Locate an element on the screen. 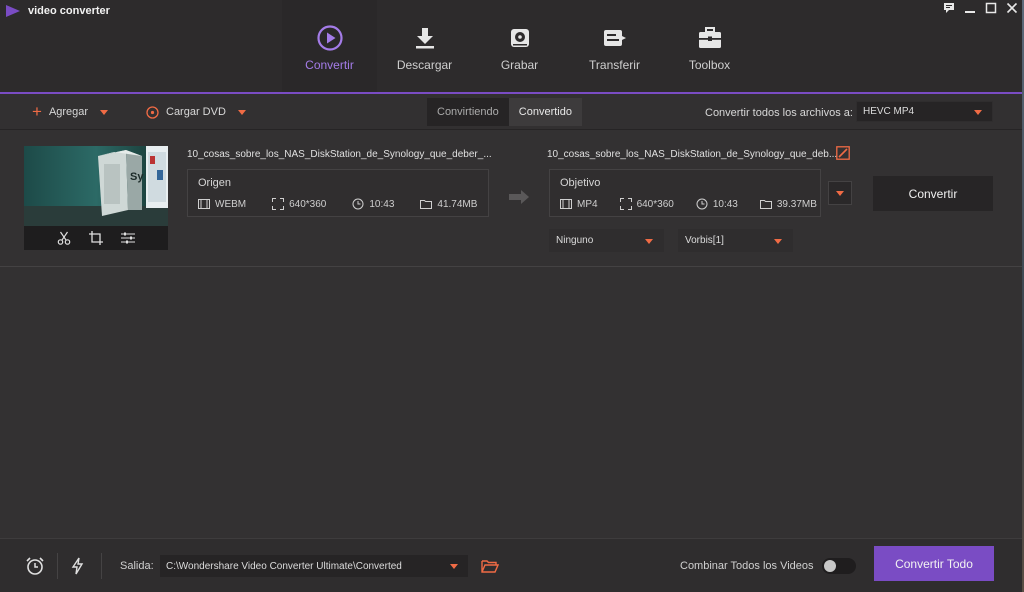 The height and width of the screenshot is (592, 1024). thumbnail-tools is located at coordinates (96, 238).